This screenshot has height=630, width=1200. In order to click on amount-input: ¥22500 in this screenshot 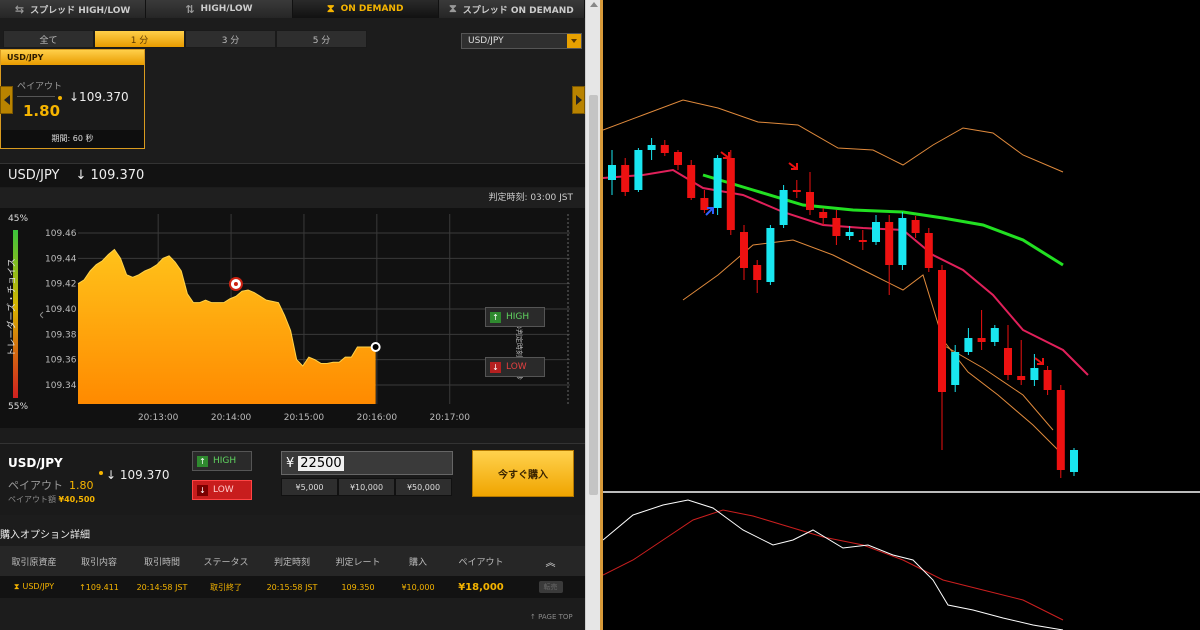, I will do `click(367, 463)`.